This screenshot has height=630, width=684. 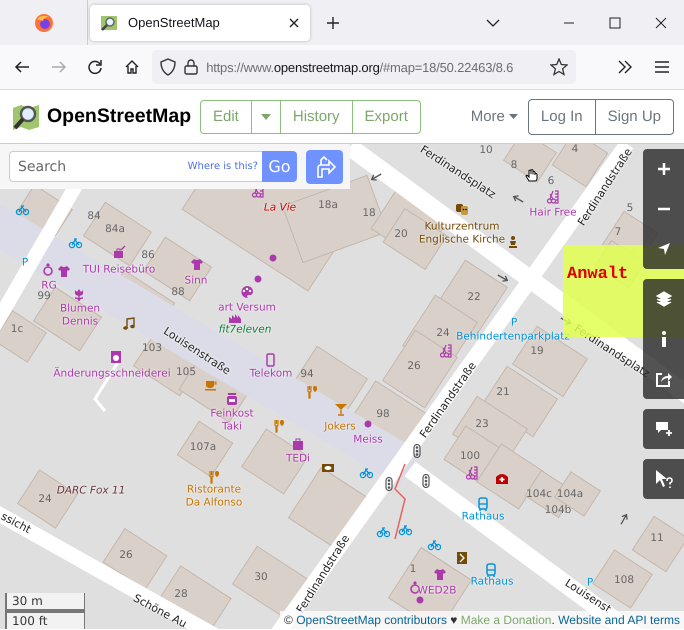 What do you see at coordinates (559, 67) in the screenshot?
I see `star-icon` at bounding box center [559, 67].